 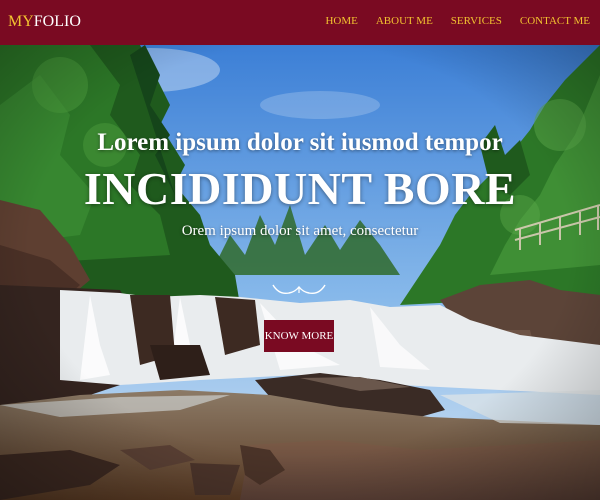 What do you see at coordinates (476, 21) in the screenshot?
I see `nav-item-services: SERVICES` at bounding box center [476, 21].